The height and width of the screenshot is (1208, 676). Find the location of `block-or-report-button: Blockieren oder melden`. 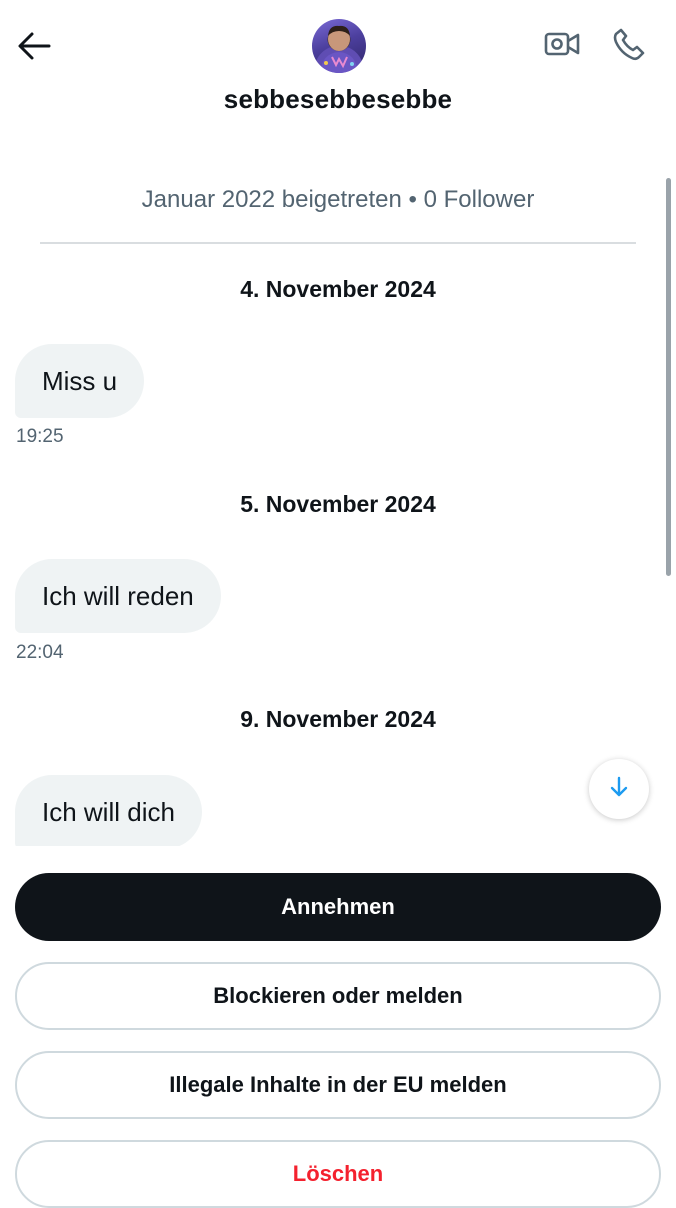

block-or-report-button: Blockieren oder melden is located at coordinates (338, 996).